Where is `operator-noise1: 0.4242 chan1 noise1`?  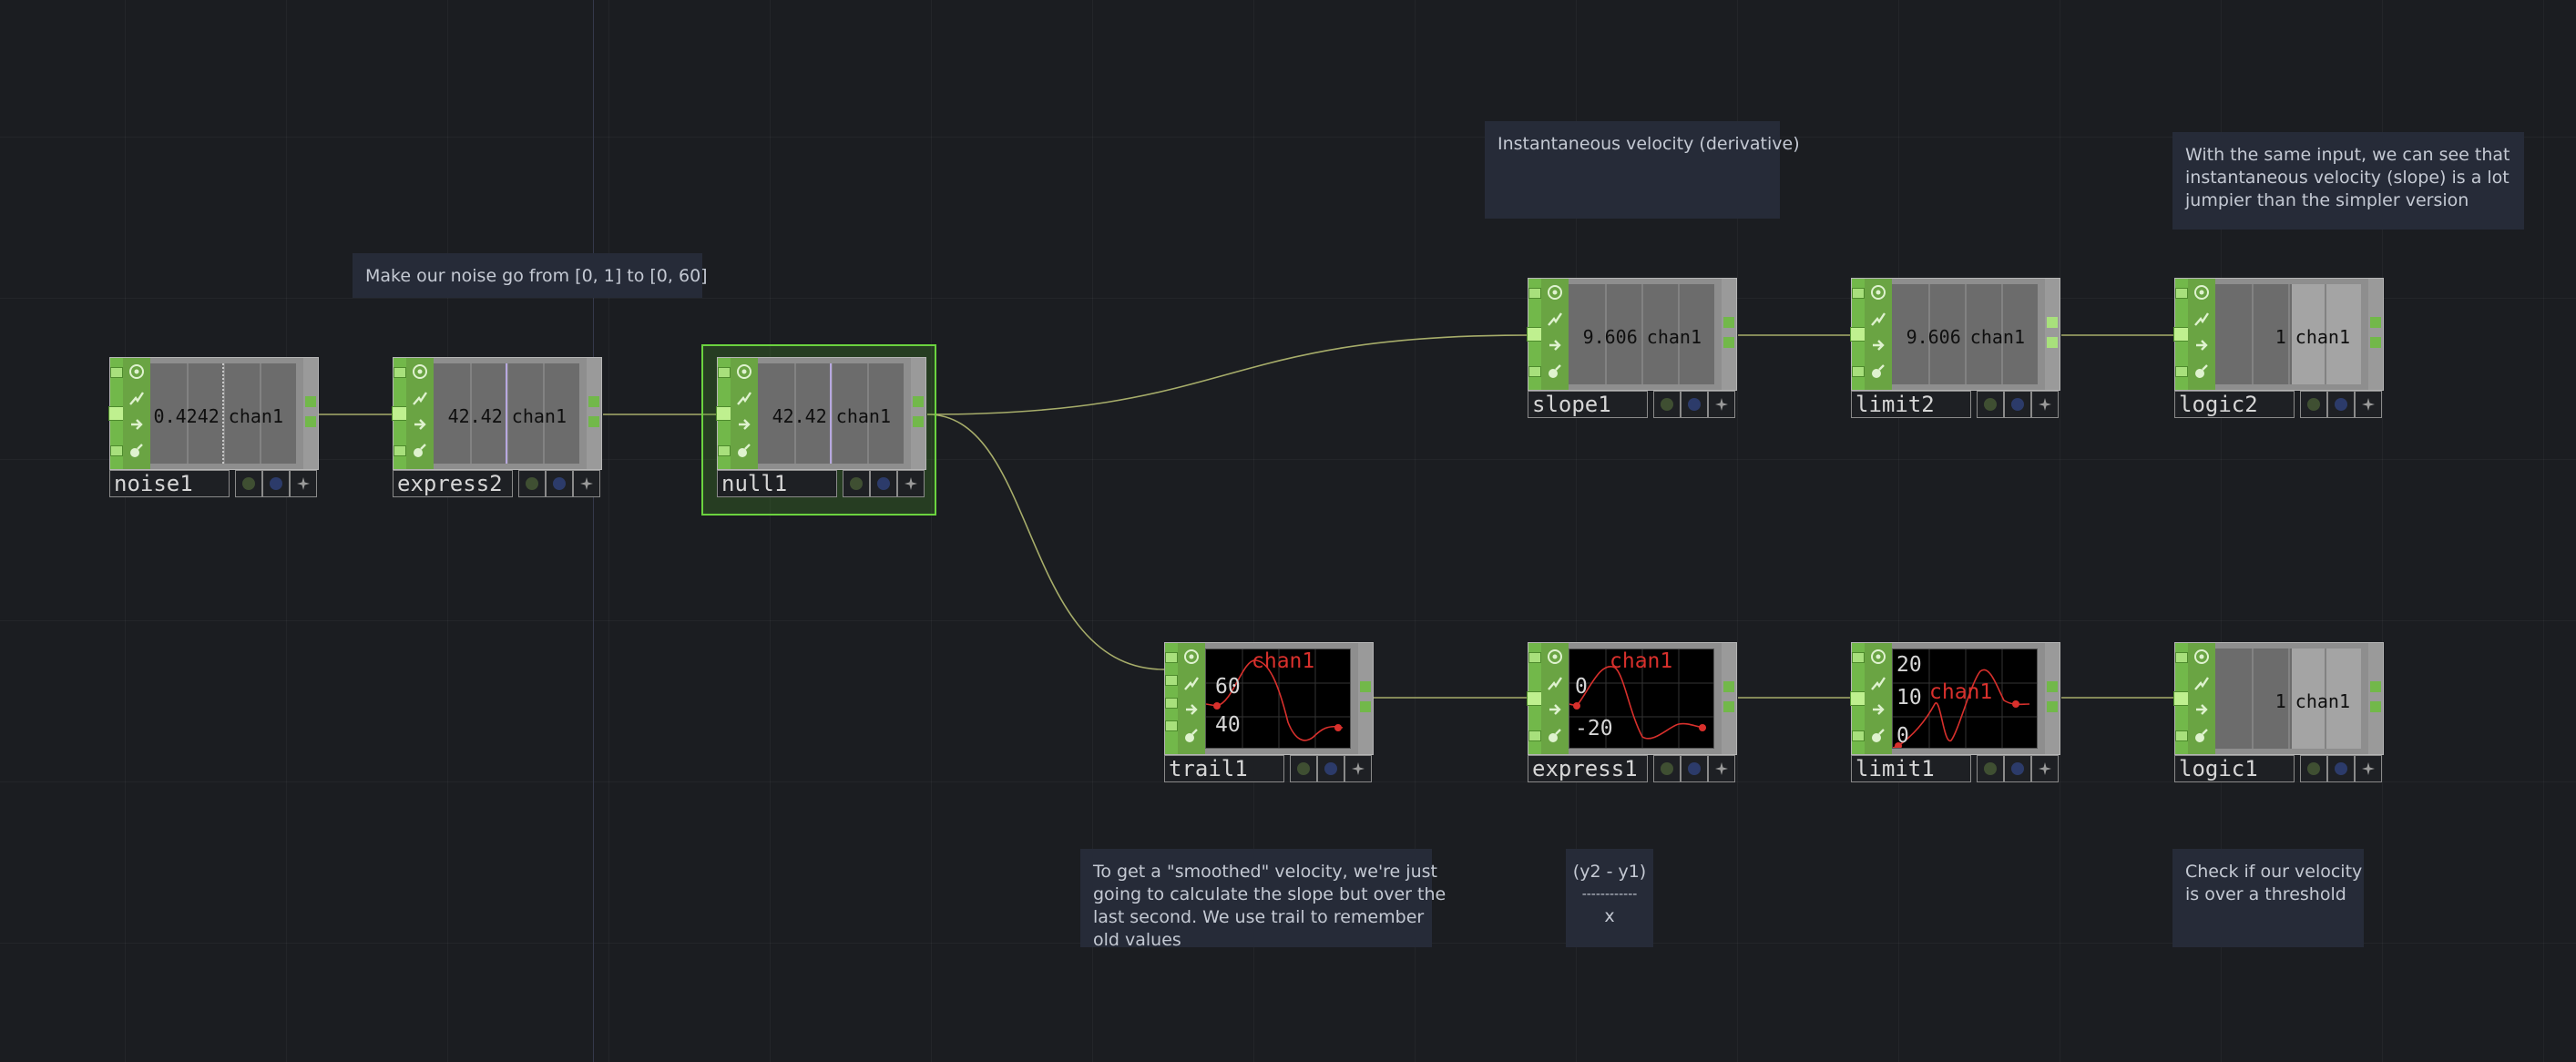 operator-noise1: 0.4242 chan1 noise1 is located at coordinates (213, 430).